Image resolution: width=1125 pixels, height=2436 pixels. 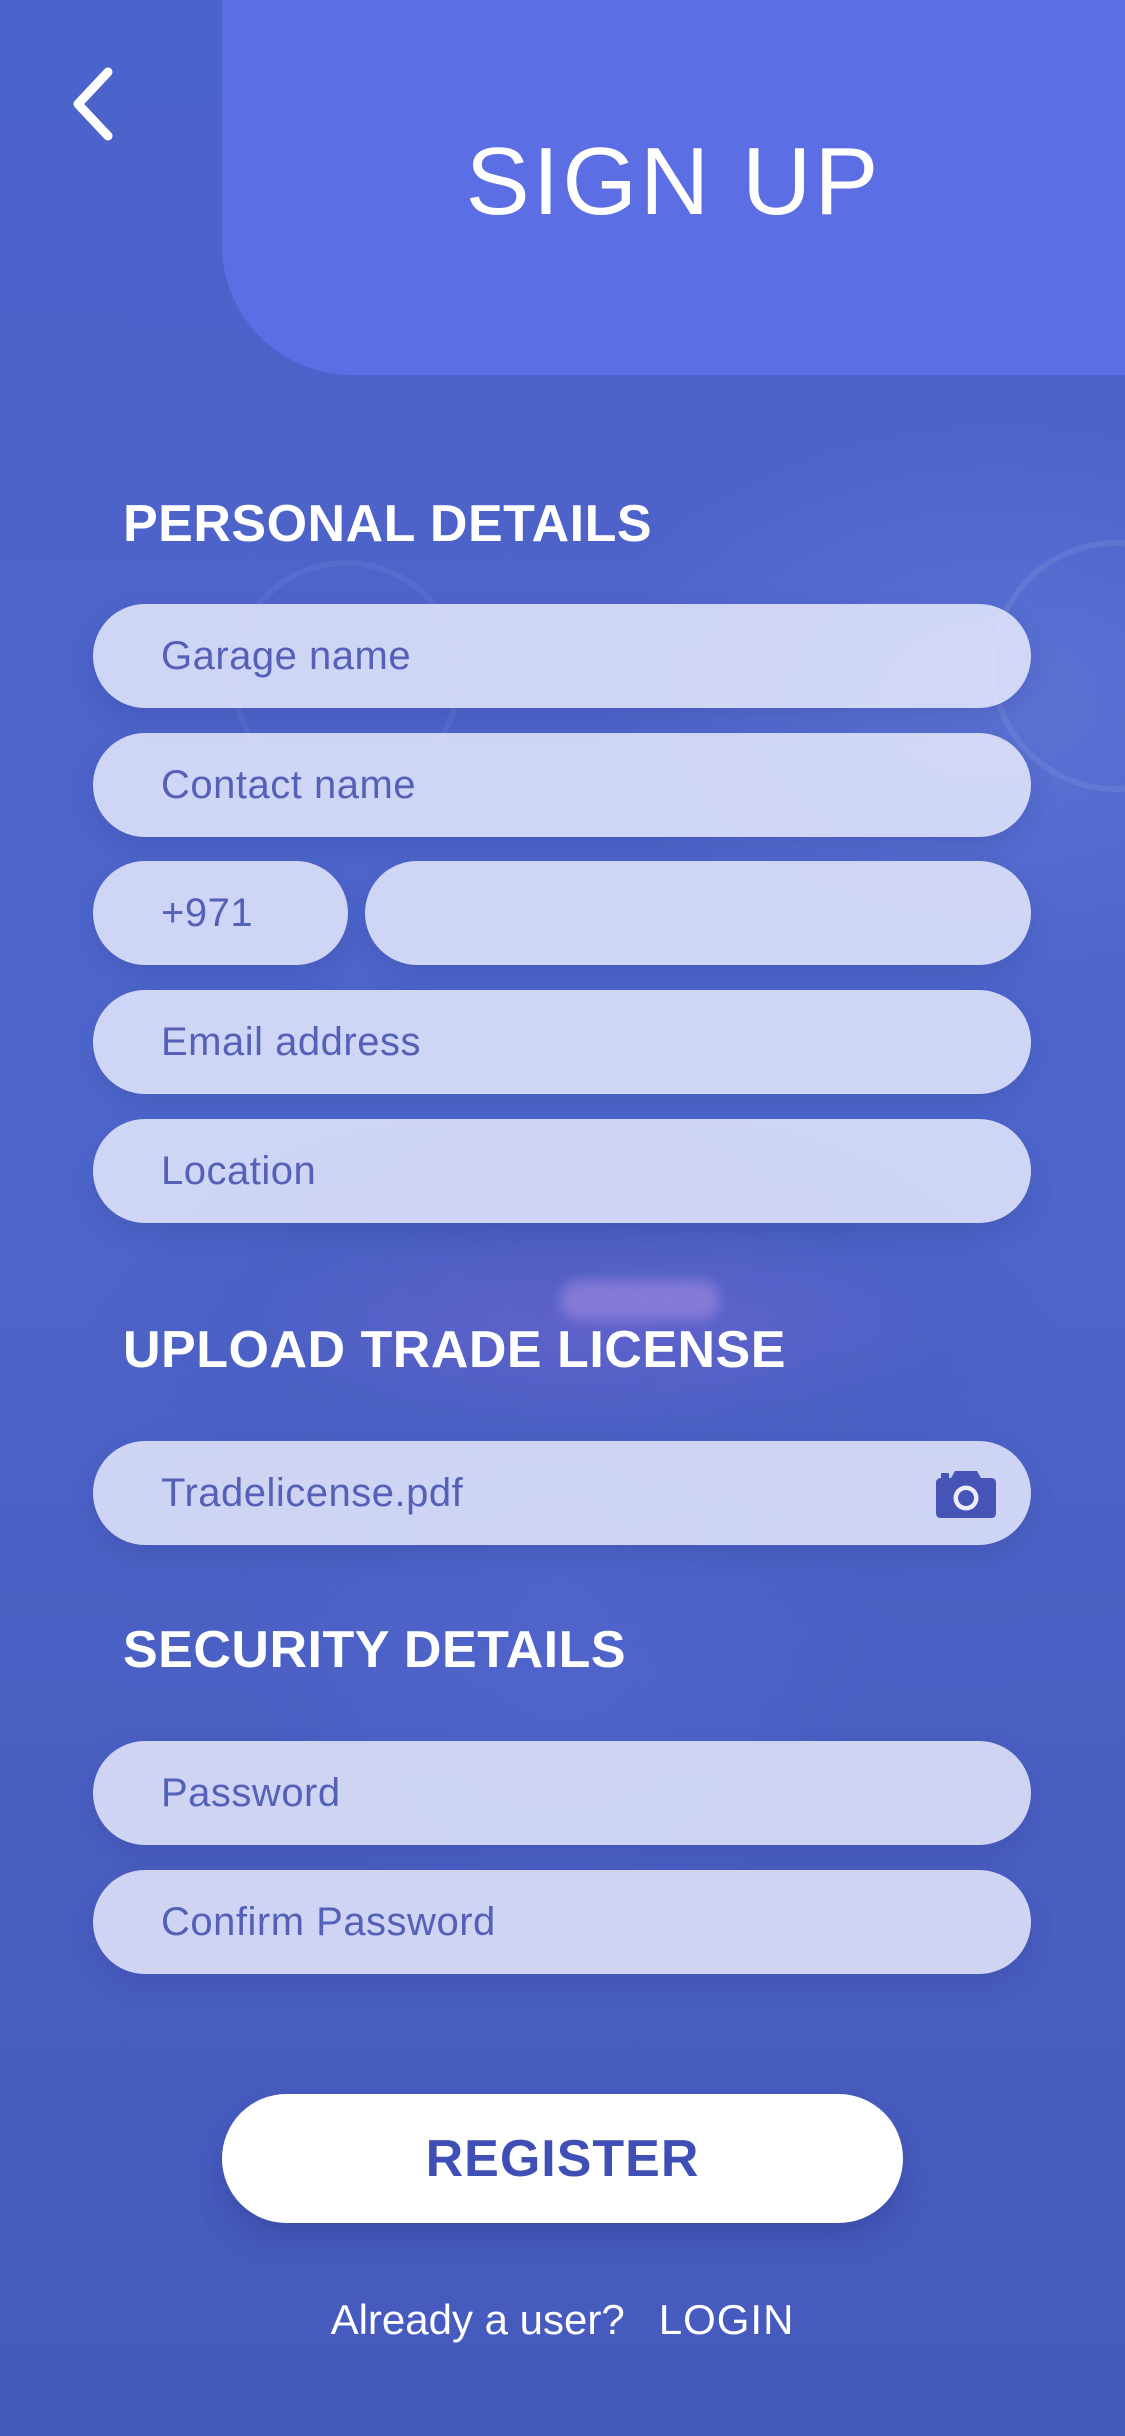 I want to click on section-title-security-details: SECURITY DETAILS, so click(x=375, y=1650).